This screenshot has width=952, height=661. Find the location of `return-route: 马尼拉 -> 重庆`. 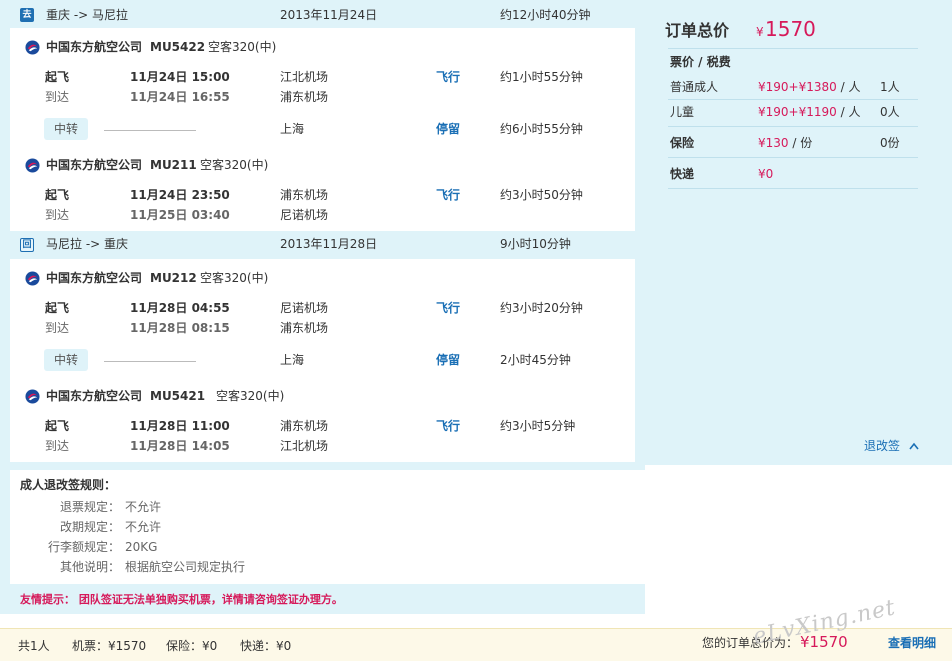

return-route: 马尼拉 -> 重庆 is located at coordinates (87, 244).